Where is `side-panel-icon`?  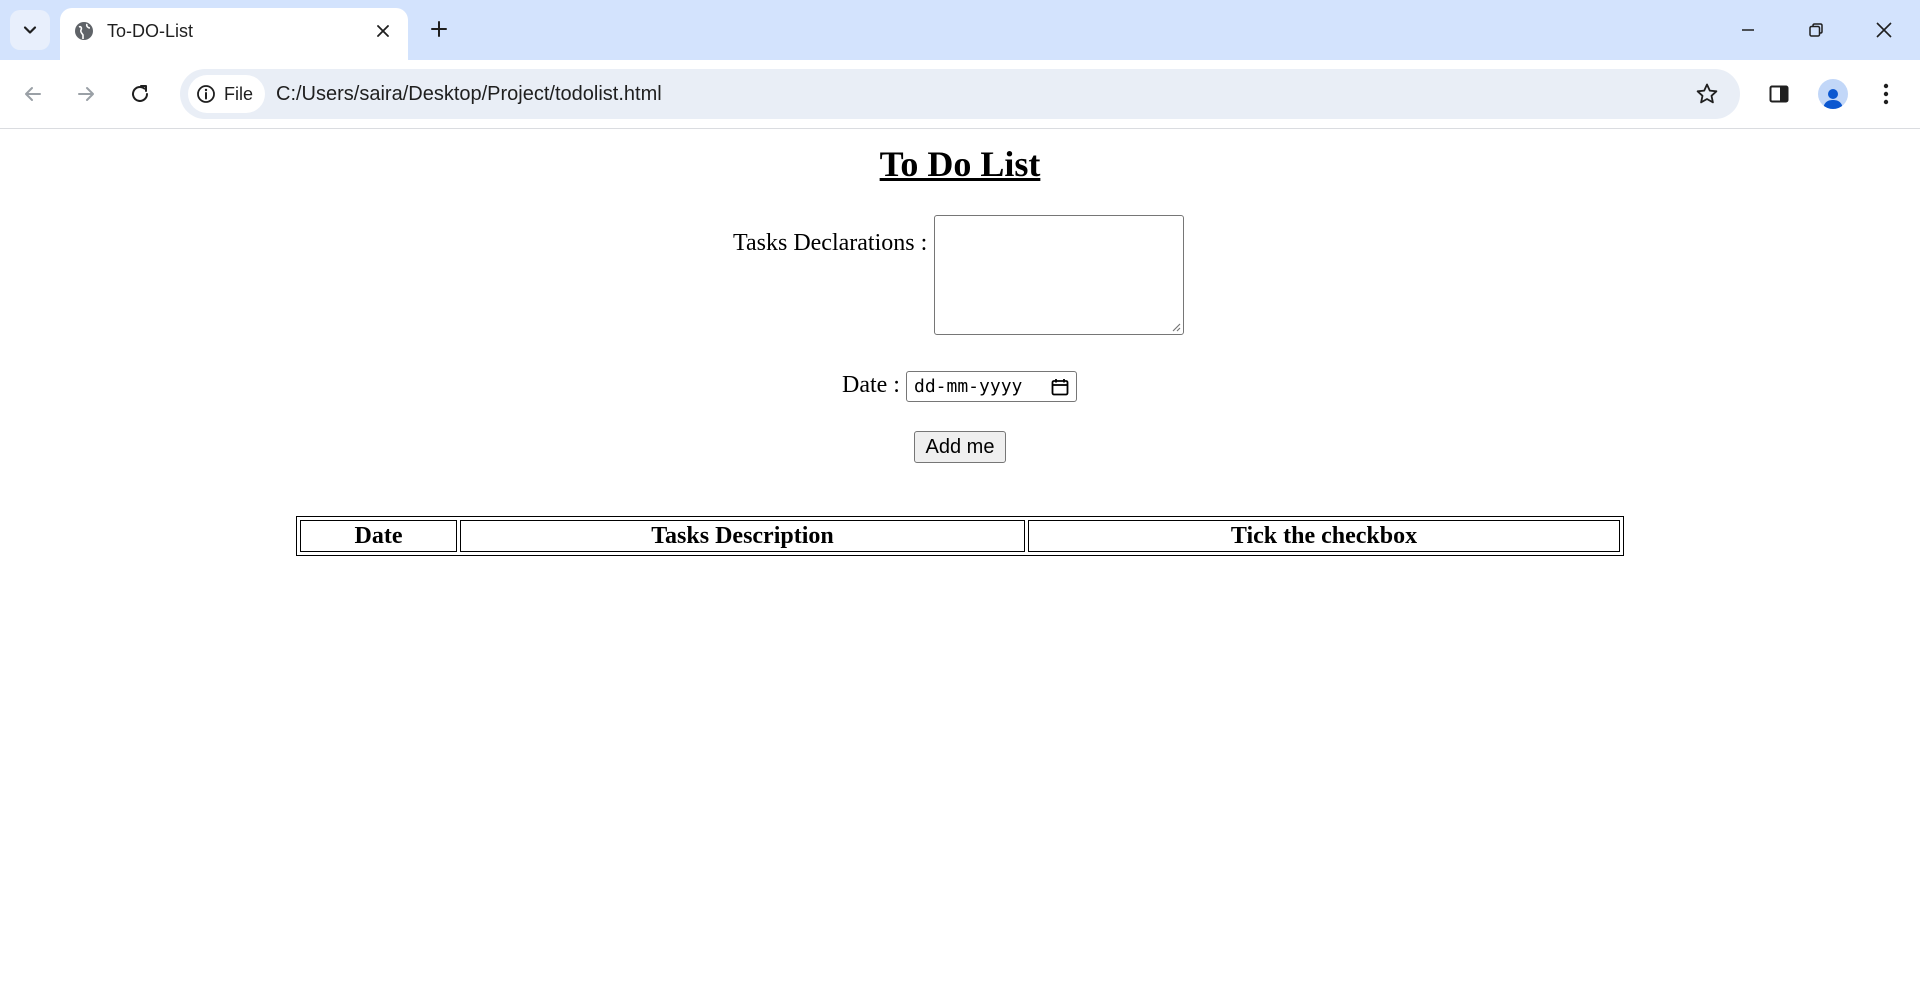 side-panel-icon is located at coordinates (1779, 94).